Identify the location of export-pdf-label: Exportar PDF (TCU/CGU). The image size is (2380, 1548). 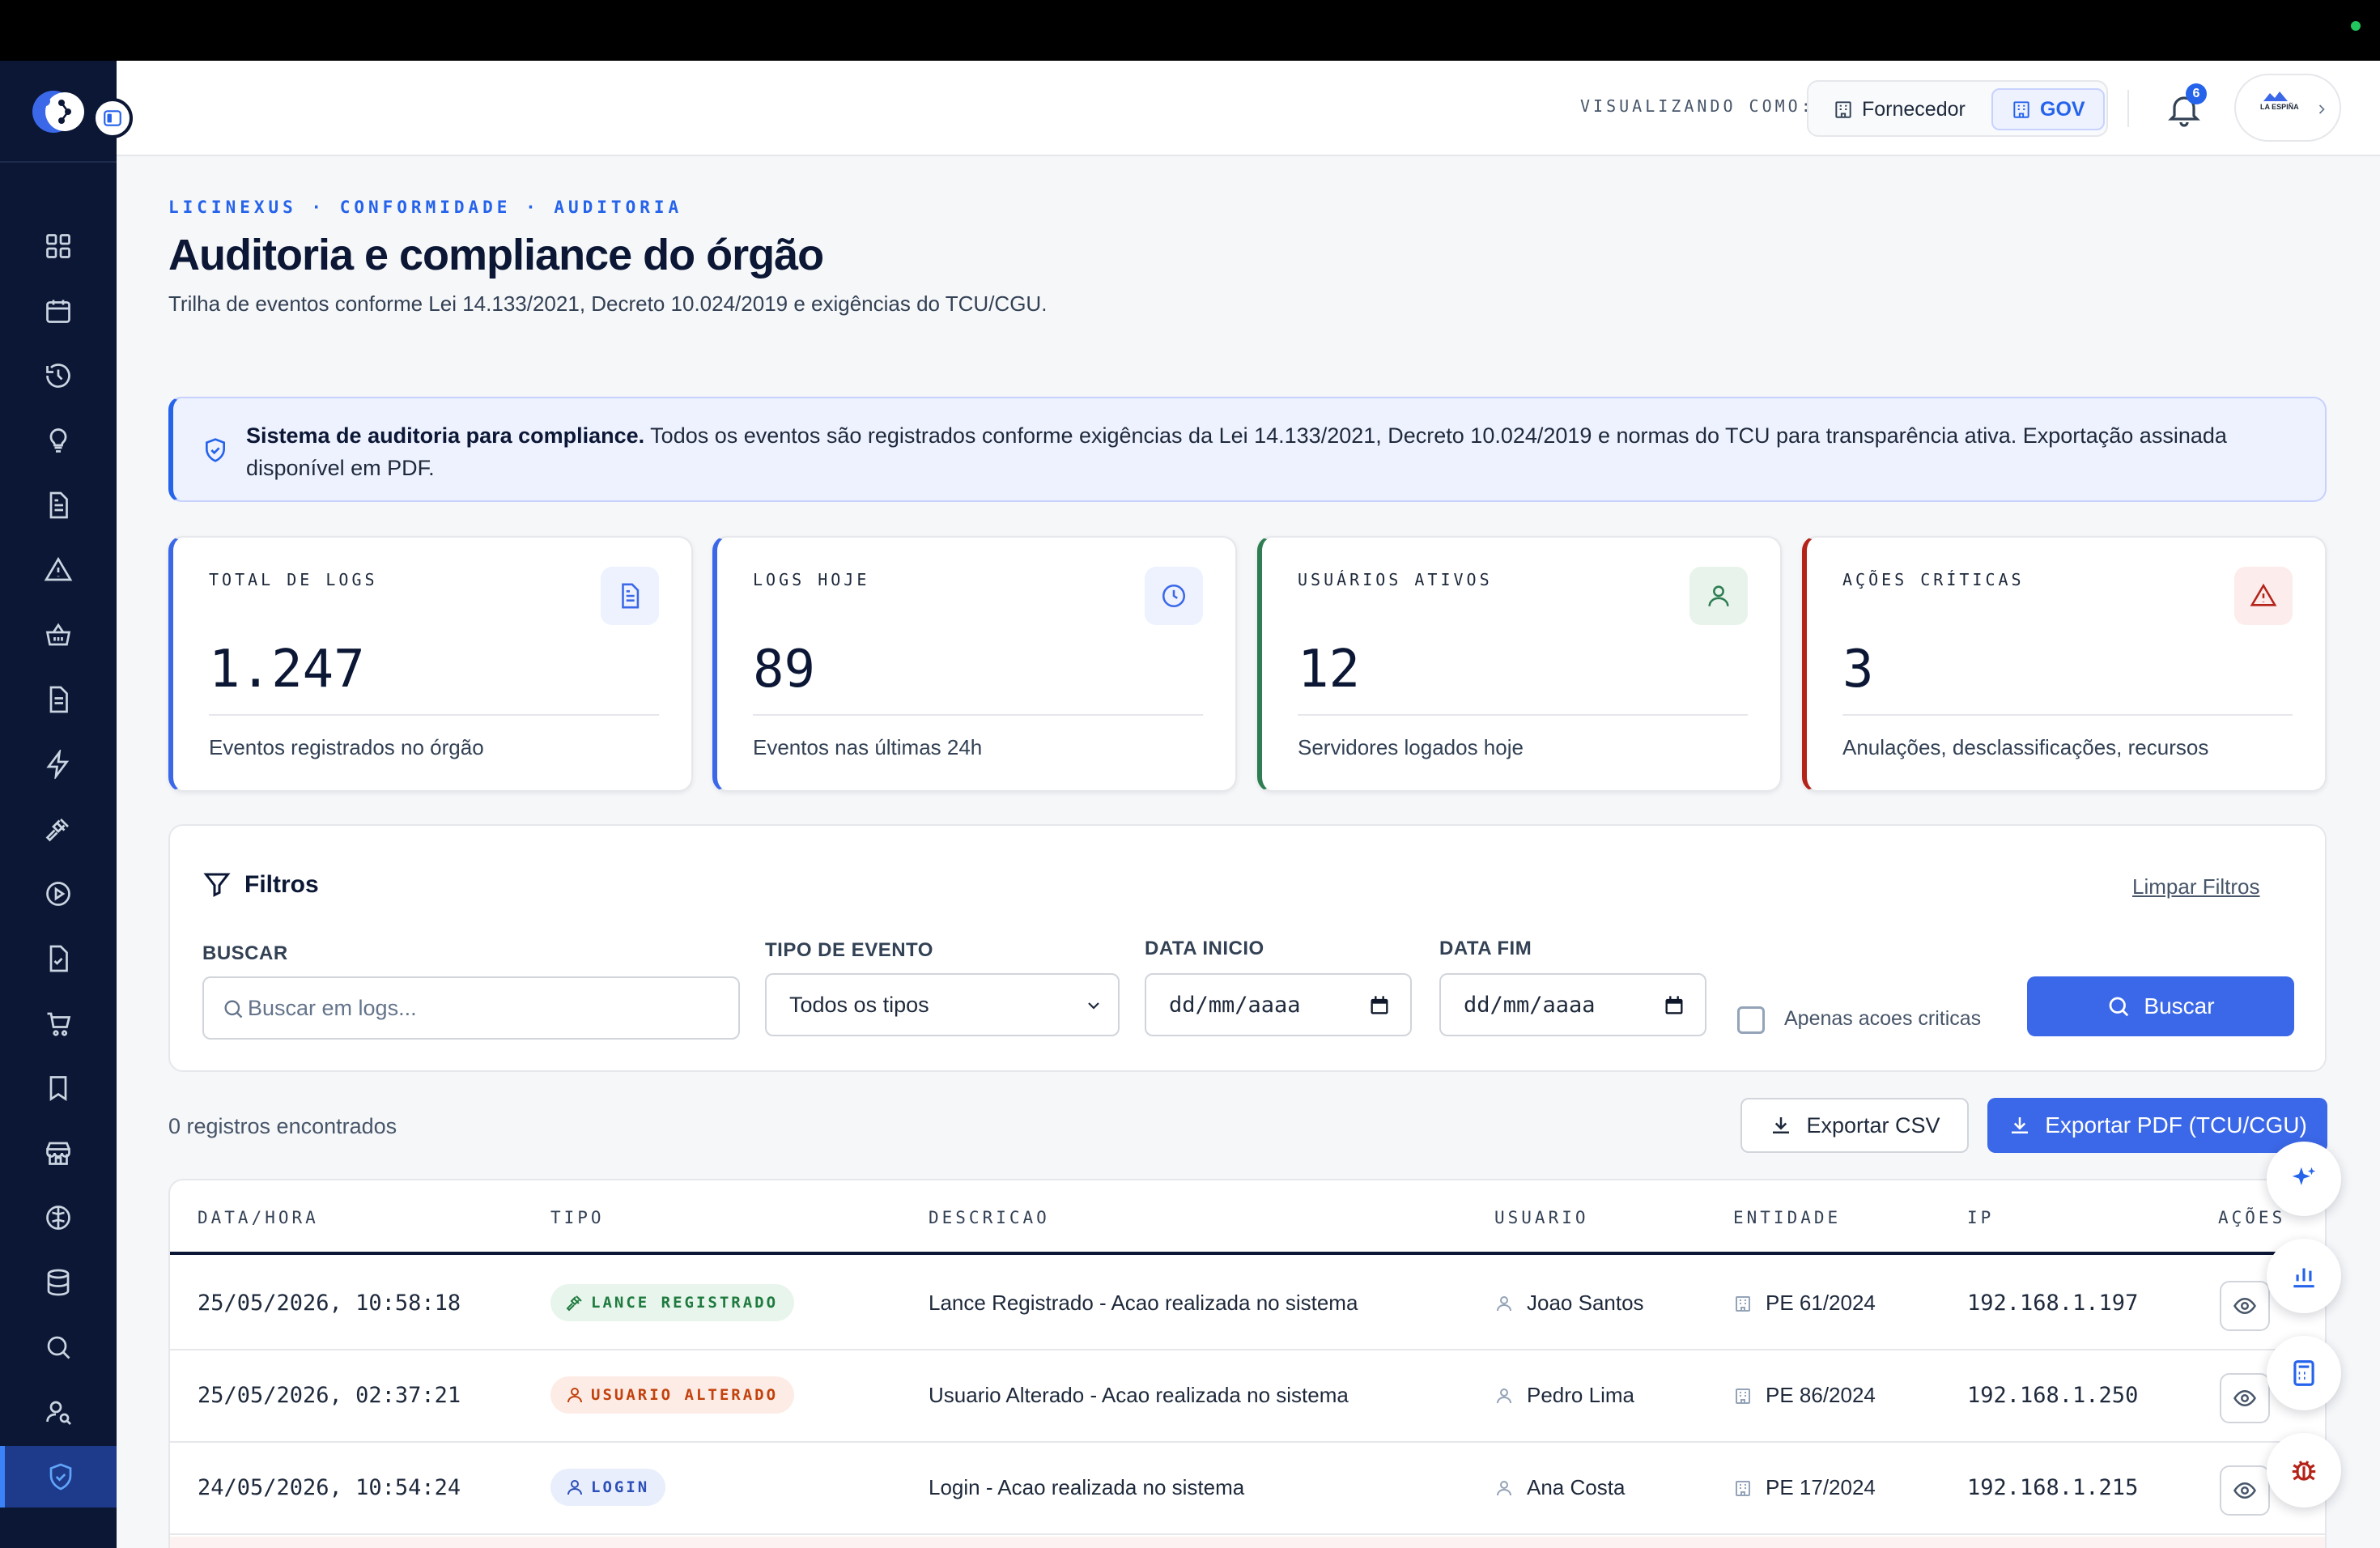
(2176, 1125).